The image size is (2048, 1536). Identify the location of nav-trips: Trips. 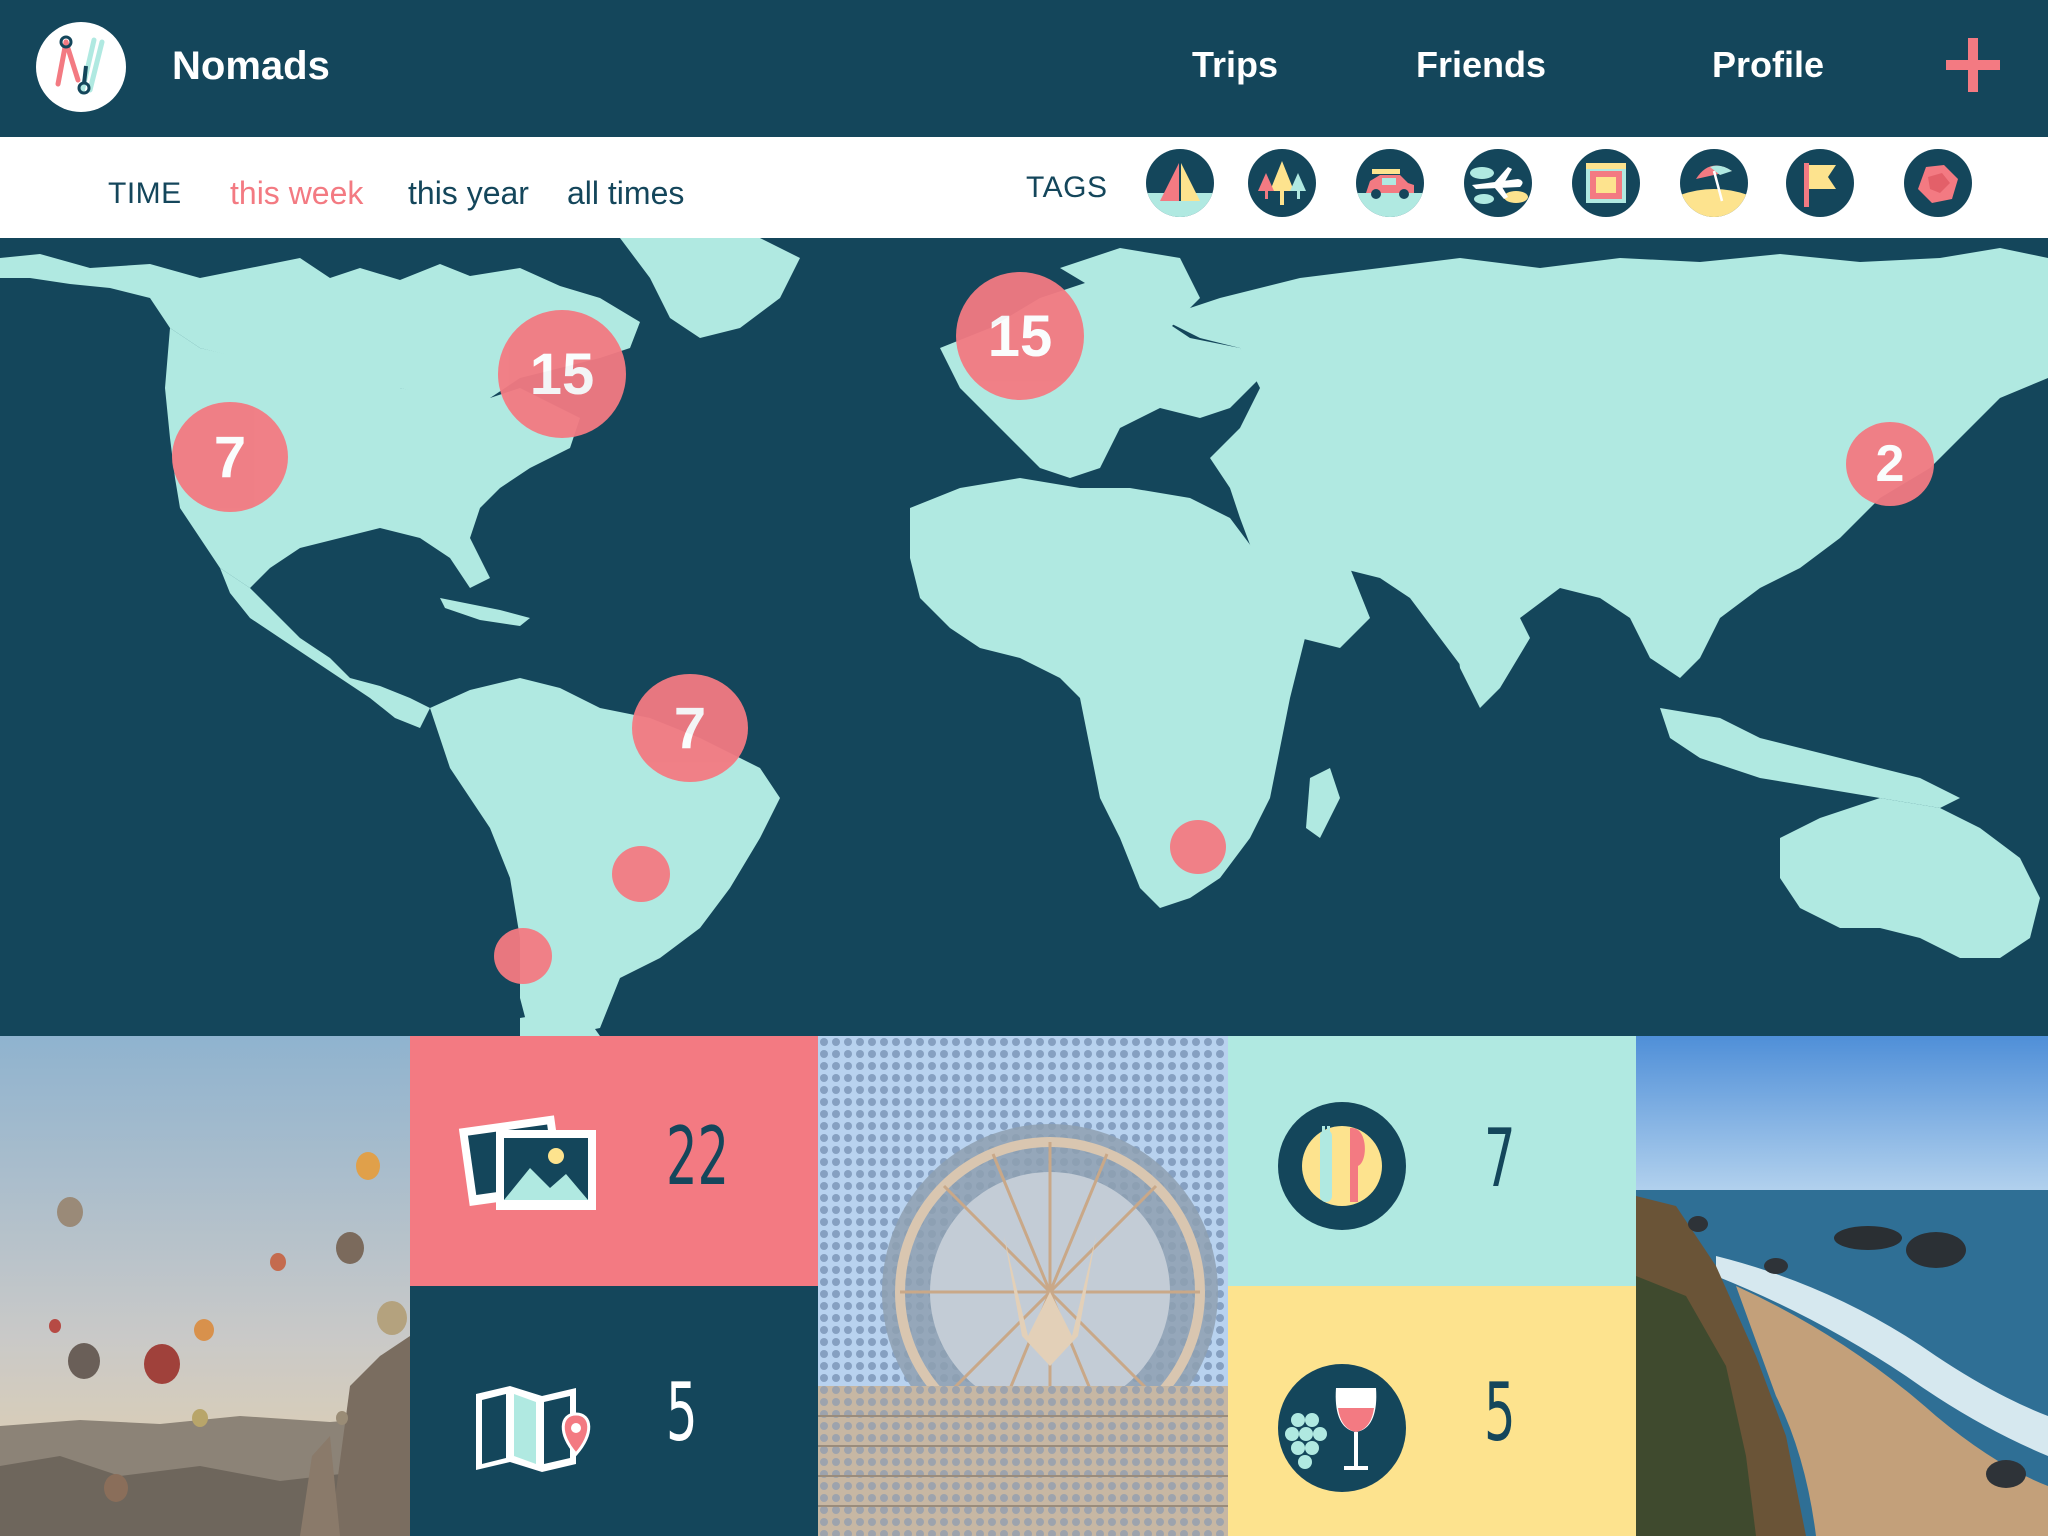
(1235, 65).